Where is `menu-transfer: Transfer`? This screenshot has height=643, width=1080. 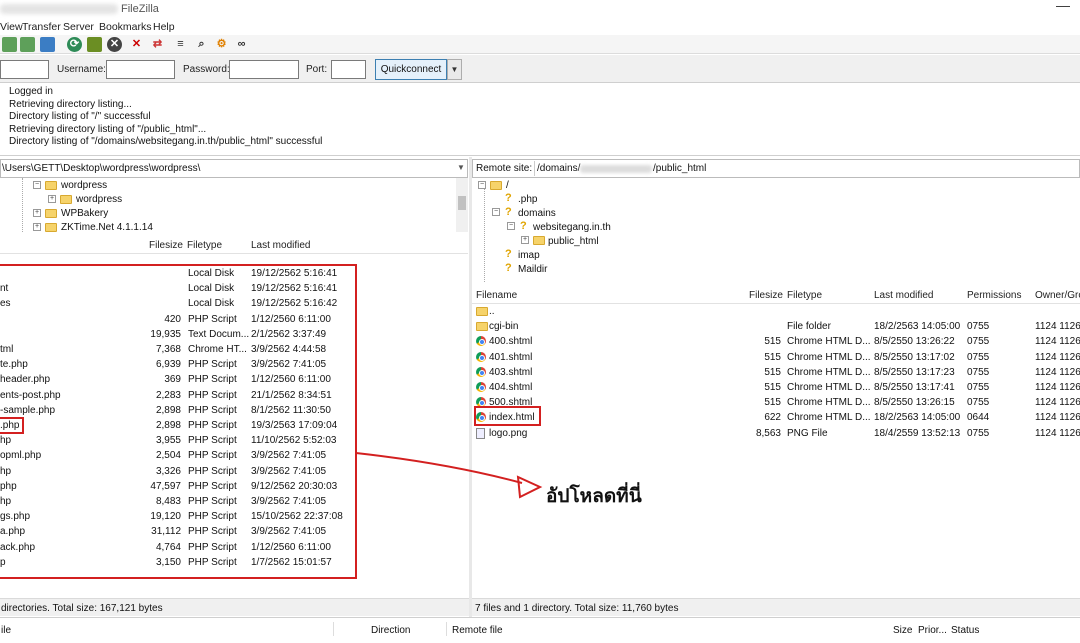
menu-transfer: Transfer is located at coordinates (41, 27).